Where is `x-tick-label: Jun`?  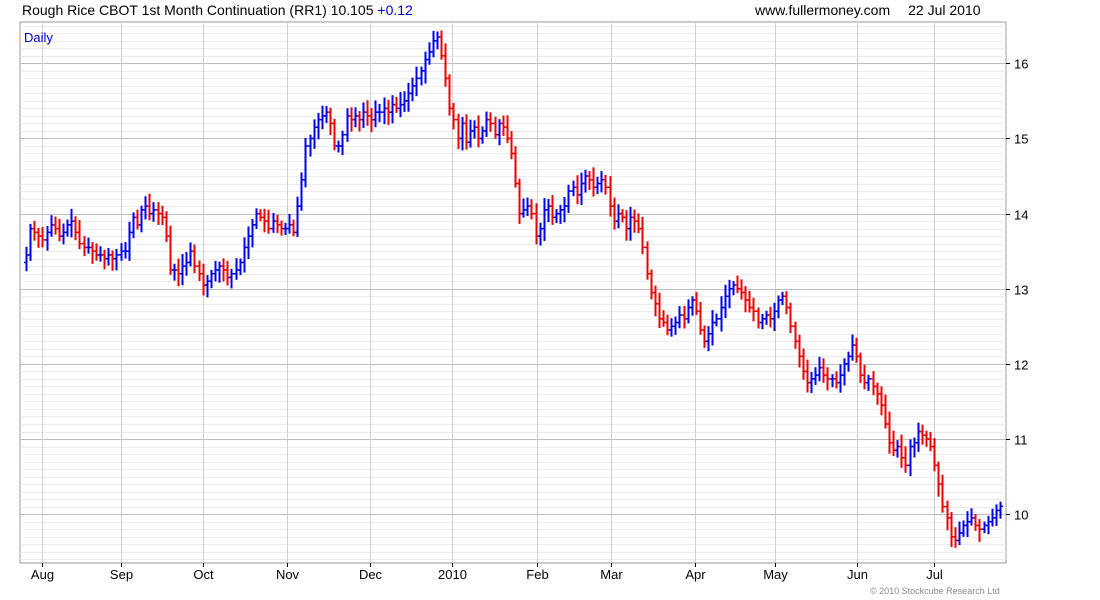 x-tick-label: Jun is located at coordinates (857, 574).